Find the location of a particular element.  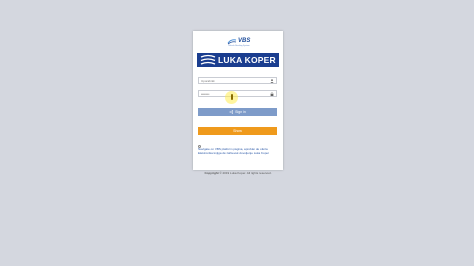

luka-koper-logo: LUKA KOPER is located at coordinates (238, 60).